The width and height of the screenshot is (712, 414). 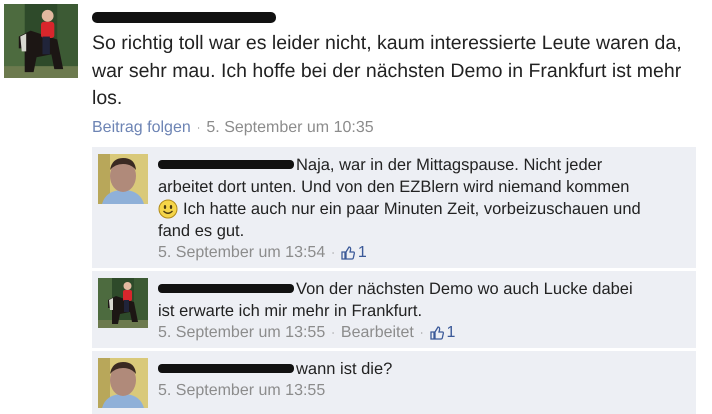 What do you see at coordinates (464, 289) in the screenshot?
I see `comment-text: Von der nächsten Demo wo auch Lucke dabei` at bounding box center [464, 289].